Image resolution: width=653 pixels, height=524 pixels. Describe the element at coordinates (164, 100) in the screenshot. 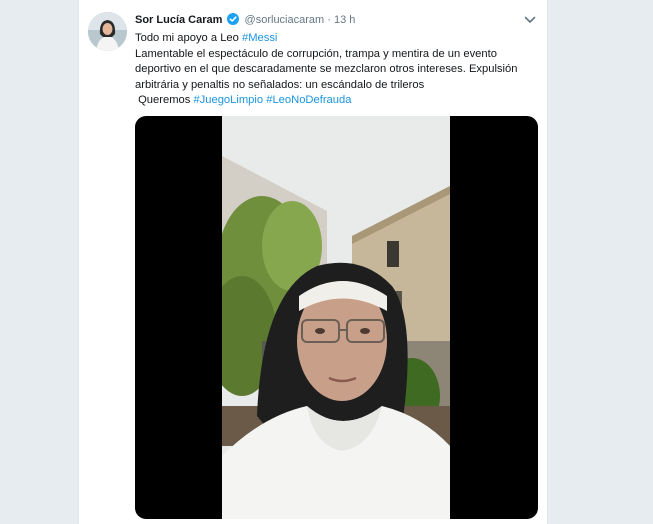

I see `tweet-line-3-prefix: Queremos` at that location.